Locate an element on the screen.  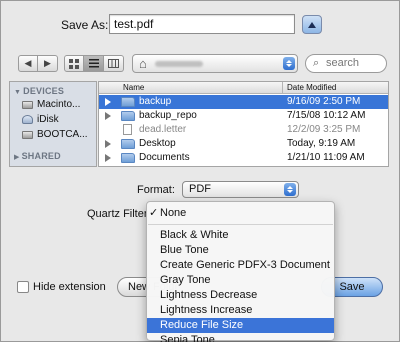
document-icon is located at coordinates (127, 129).